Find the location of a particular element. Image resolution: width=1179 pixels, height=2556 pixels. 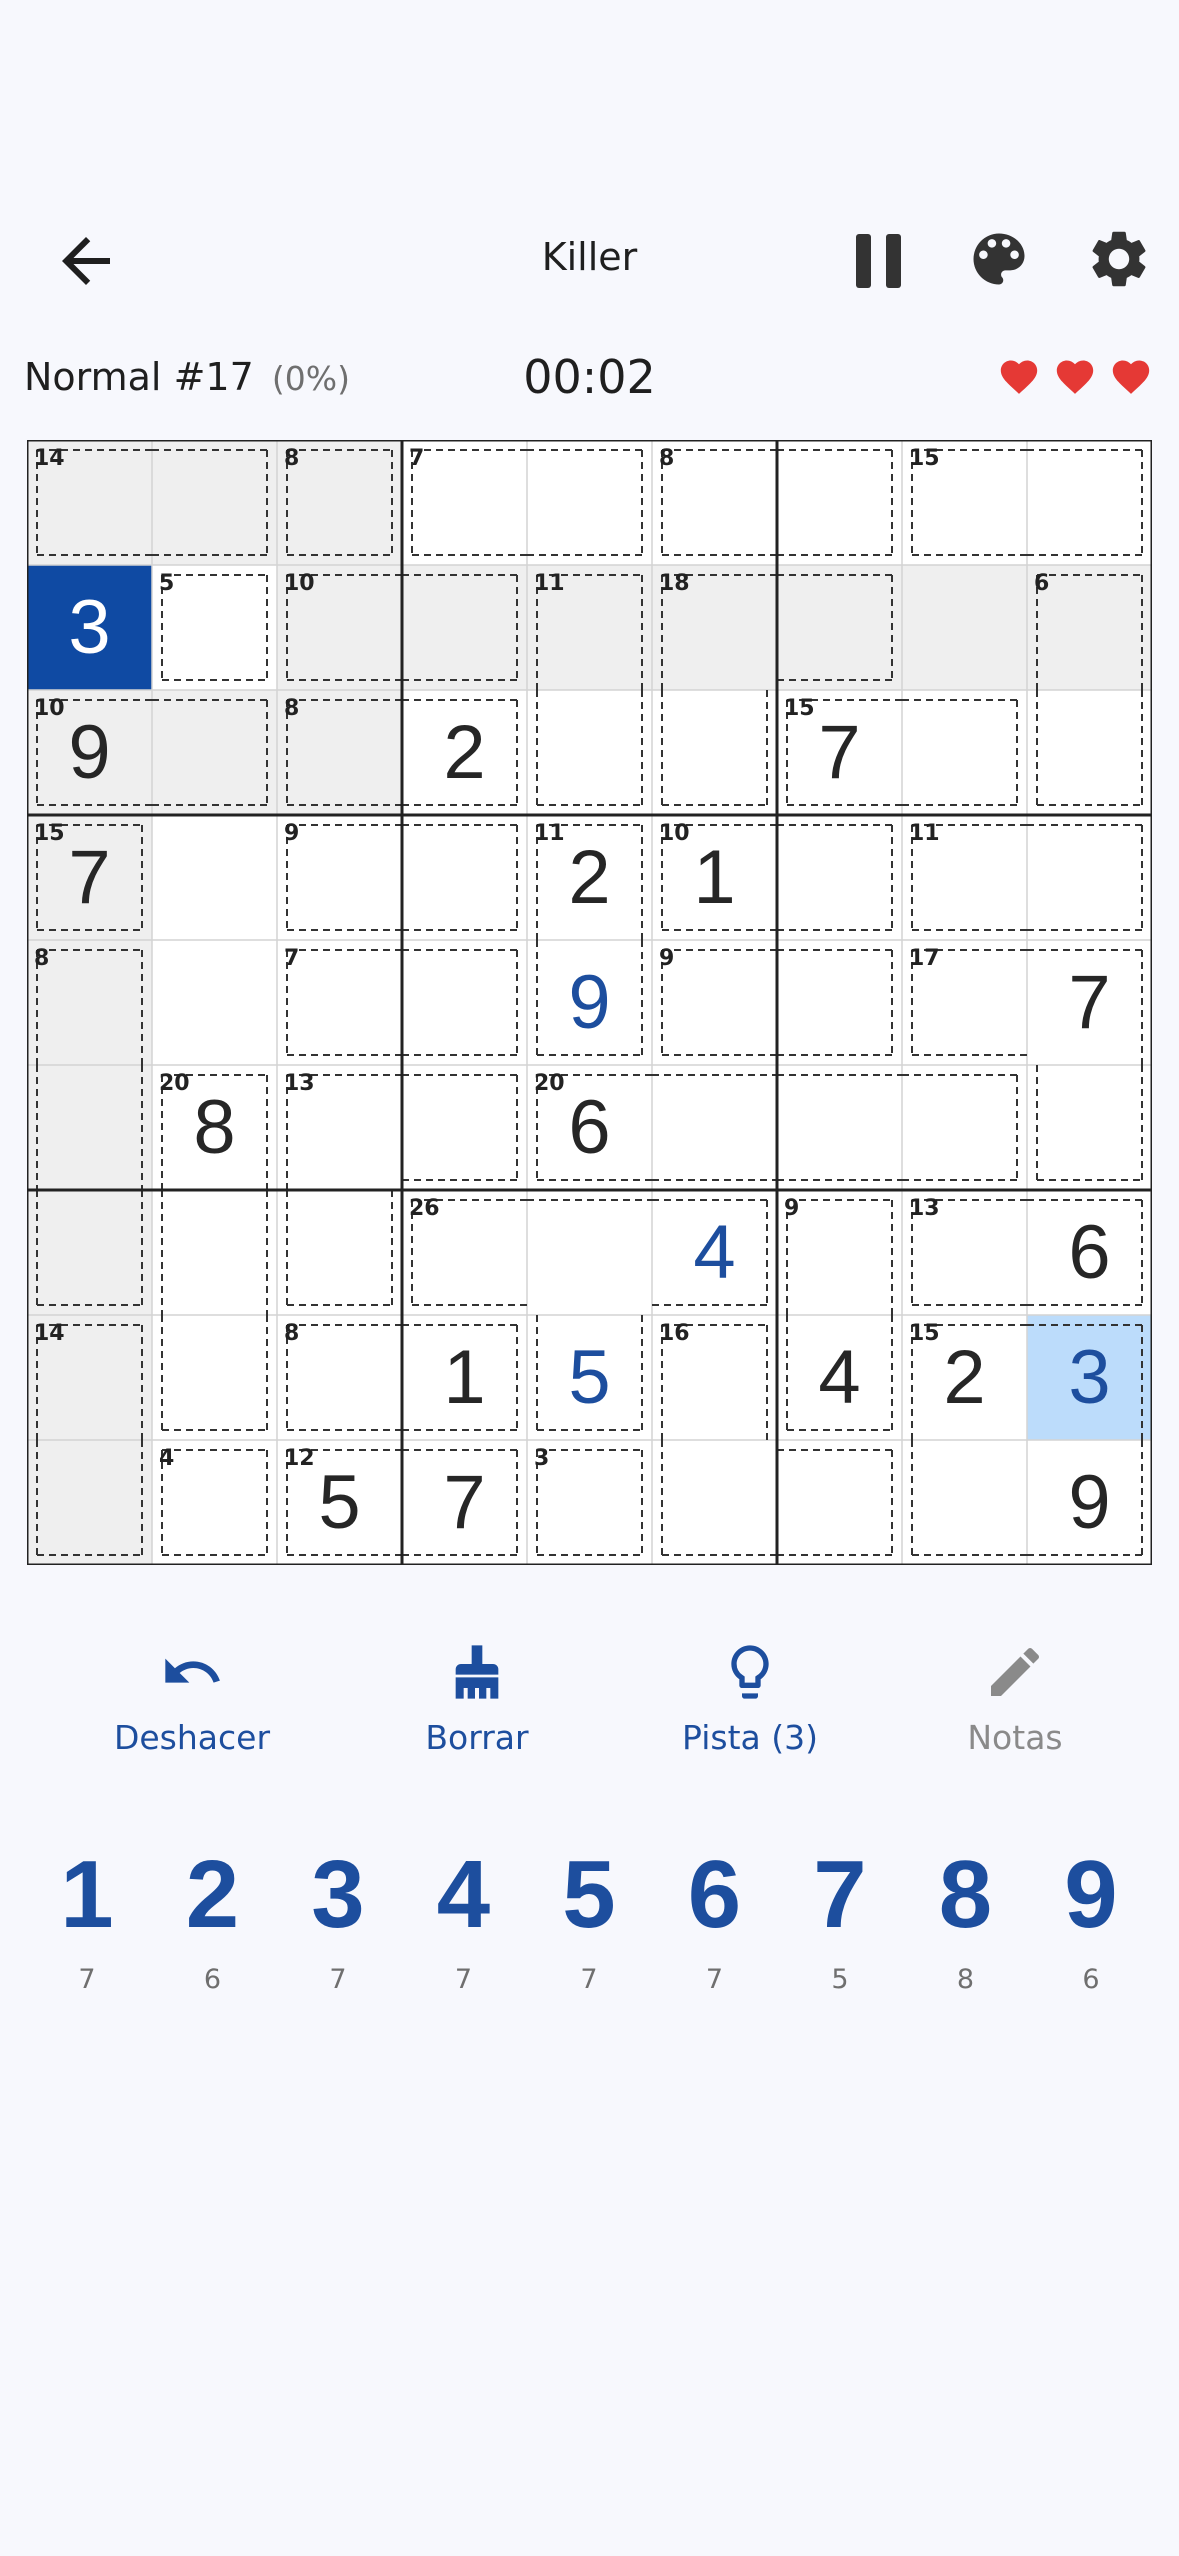

number-digit: 9 is located at coordinates (1091, 1894).